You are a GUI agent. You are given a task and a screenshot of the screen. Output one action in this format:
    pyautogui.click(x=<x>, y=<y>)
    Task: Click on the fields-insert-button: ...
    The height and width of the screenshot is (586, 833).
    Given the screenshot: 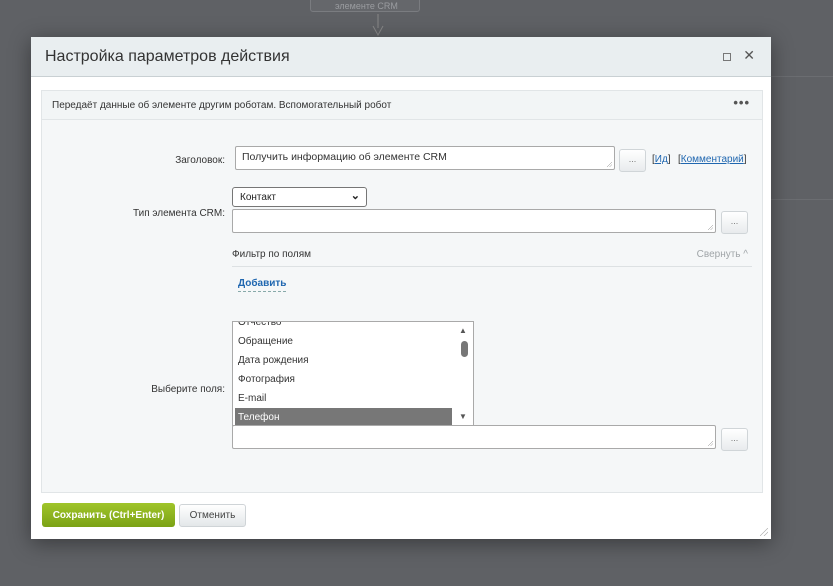 What is the action you would take?
    pyautogui.click(x=734, y=439)
    